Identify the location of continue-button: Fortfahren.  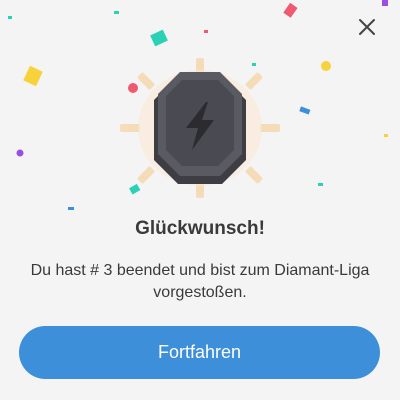
(199, 352).